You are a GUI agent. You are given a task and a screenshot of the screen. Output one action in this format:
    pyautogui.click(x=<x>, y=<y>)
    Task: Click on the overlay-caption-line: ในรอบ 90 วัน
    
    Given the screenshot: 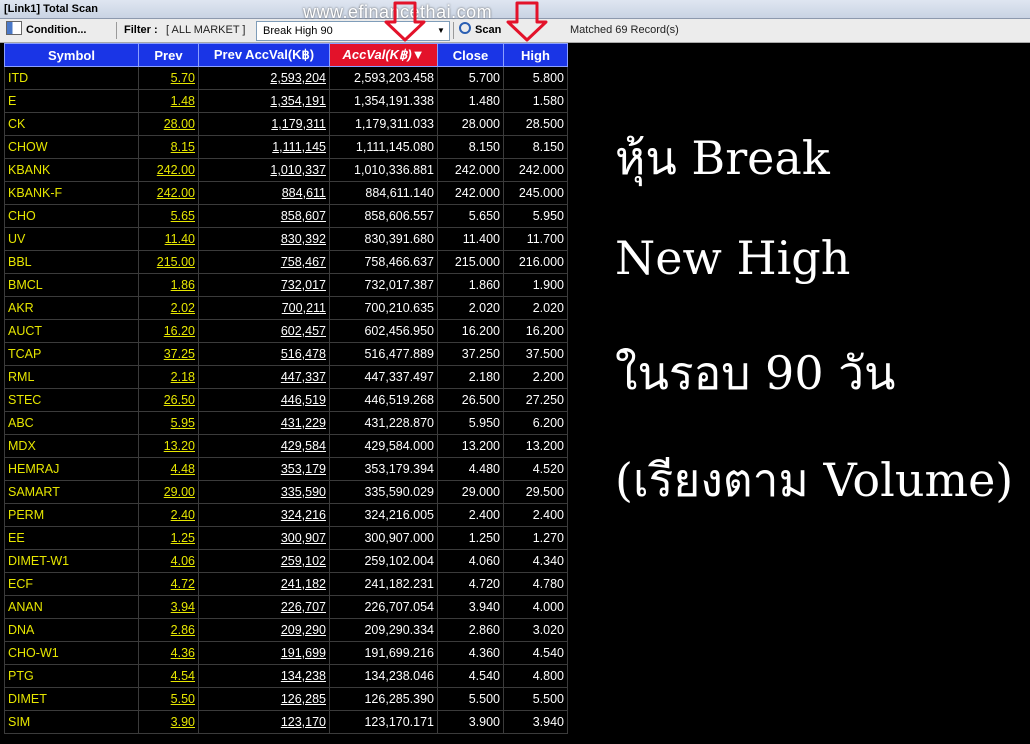 What is the action you would take?
    pyautogui.click(x=755, y=373)
    